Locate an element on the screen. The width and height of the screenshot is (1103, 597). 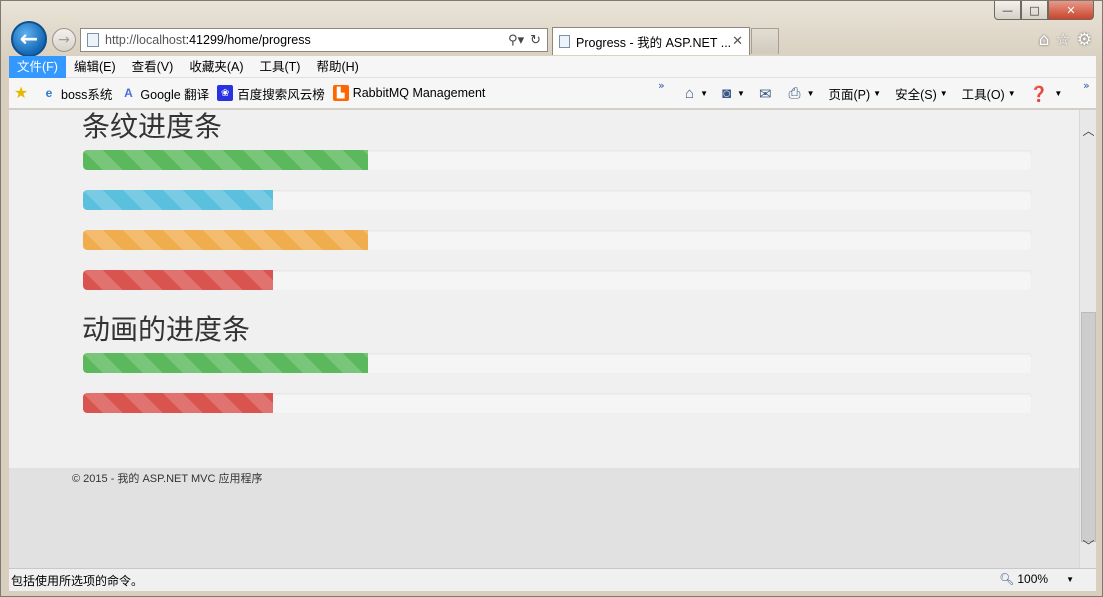
menu-tools: 工具(T) is located at coordinates (279, 67).